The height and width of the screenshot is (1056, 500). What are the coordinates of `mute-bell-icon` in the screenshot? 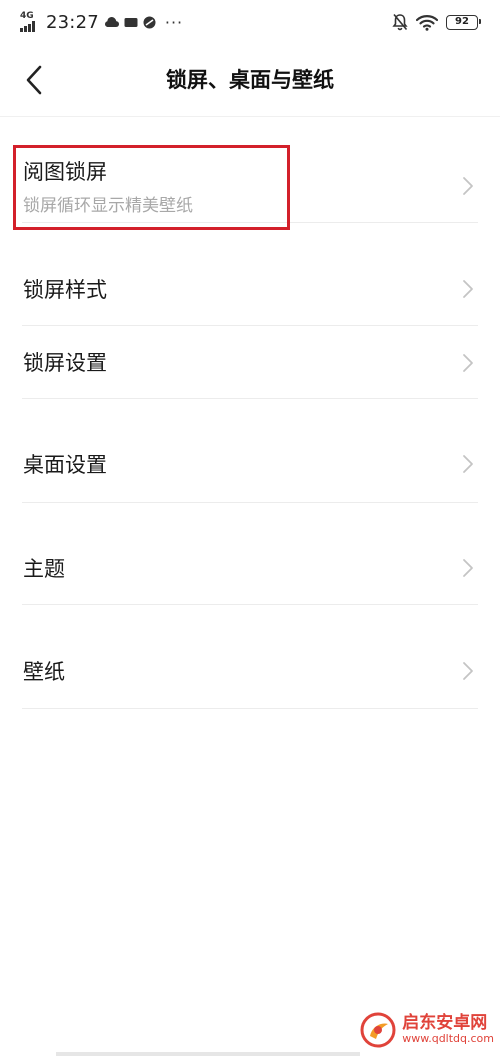 It's located at (400, 22).